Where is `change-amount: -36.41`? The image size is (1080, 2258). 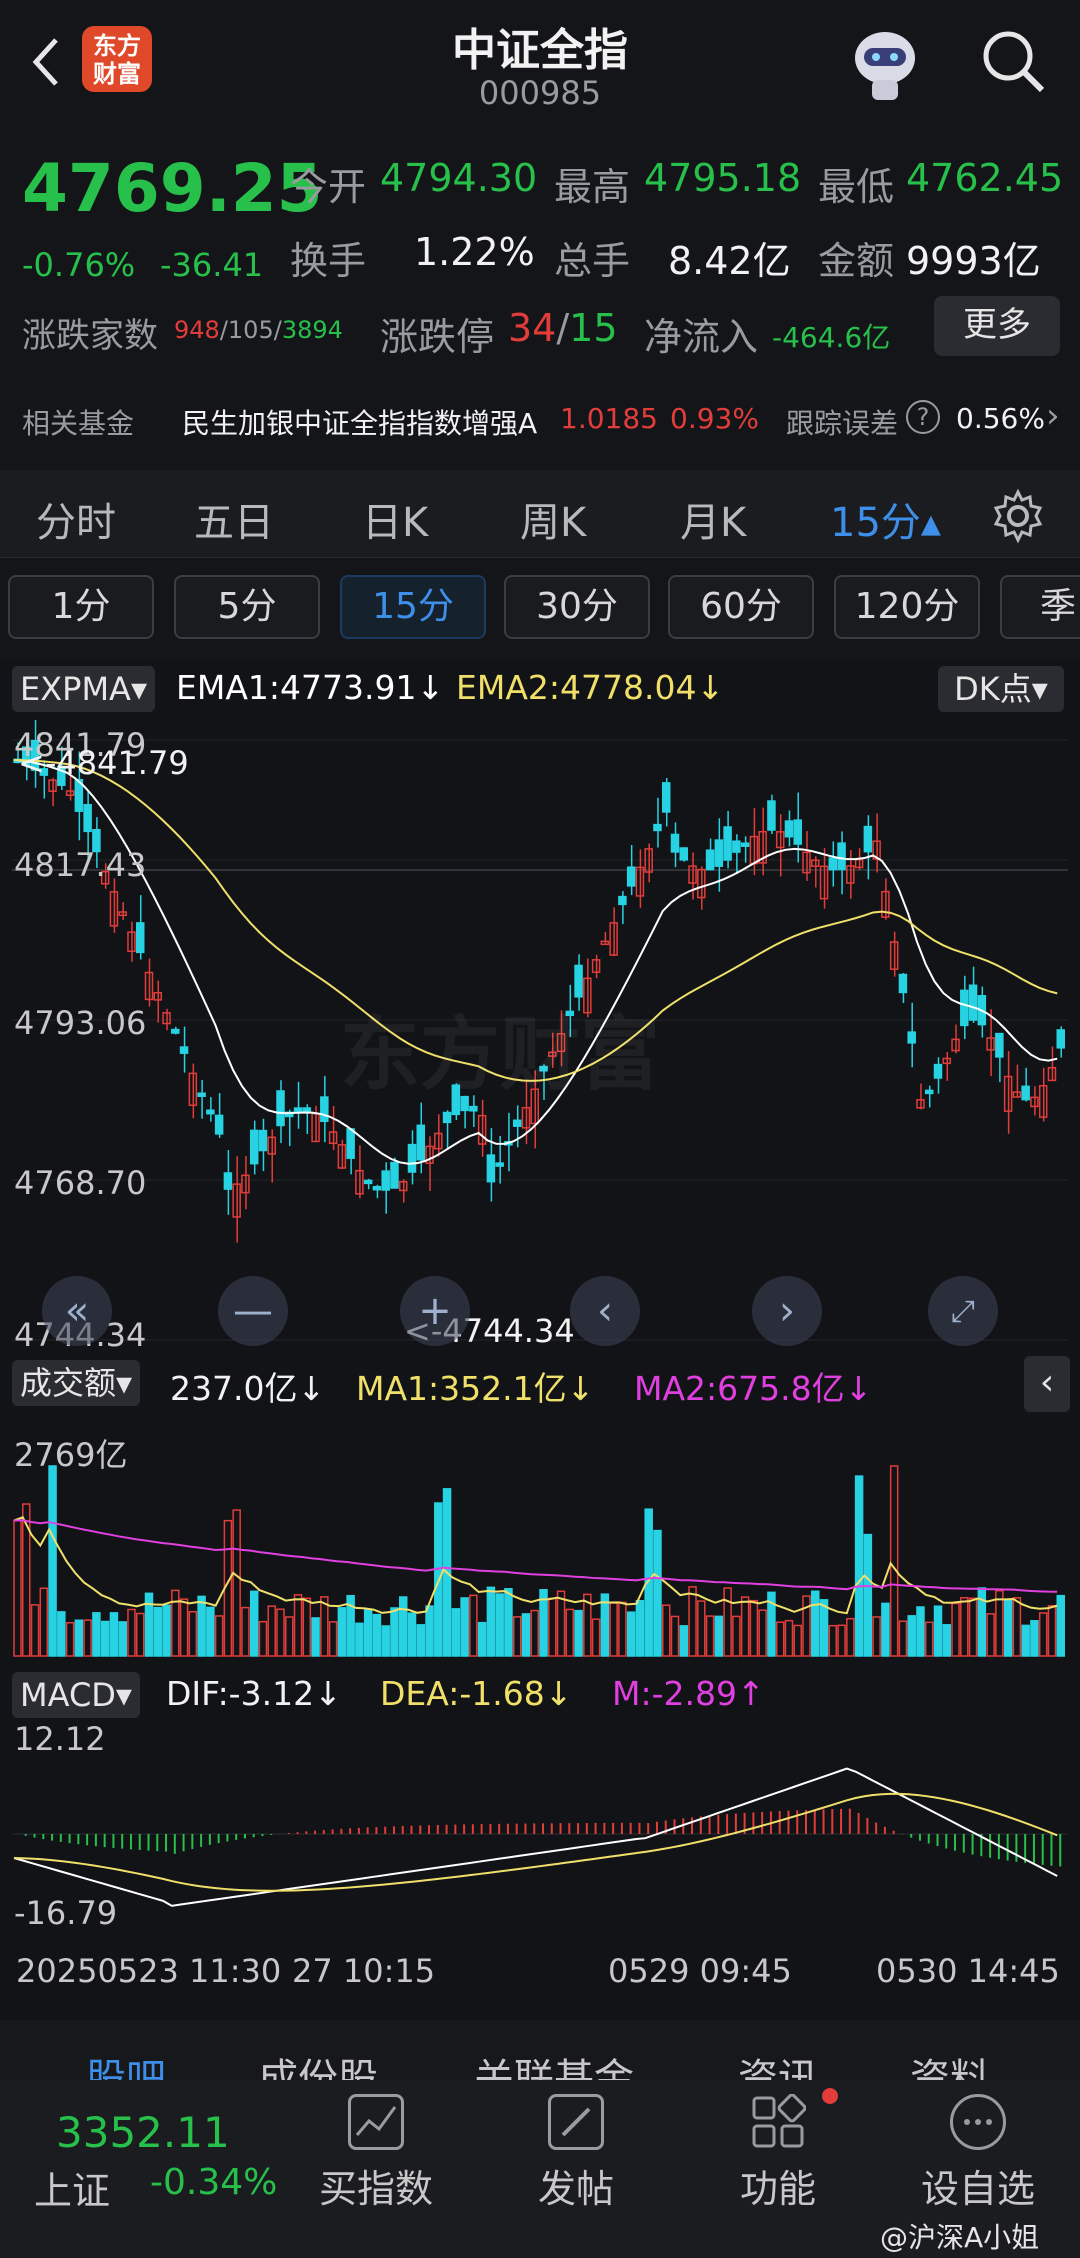 change-amount: -36.41 is located at coordinates (212, 265).